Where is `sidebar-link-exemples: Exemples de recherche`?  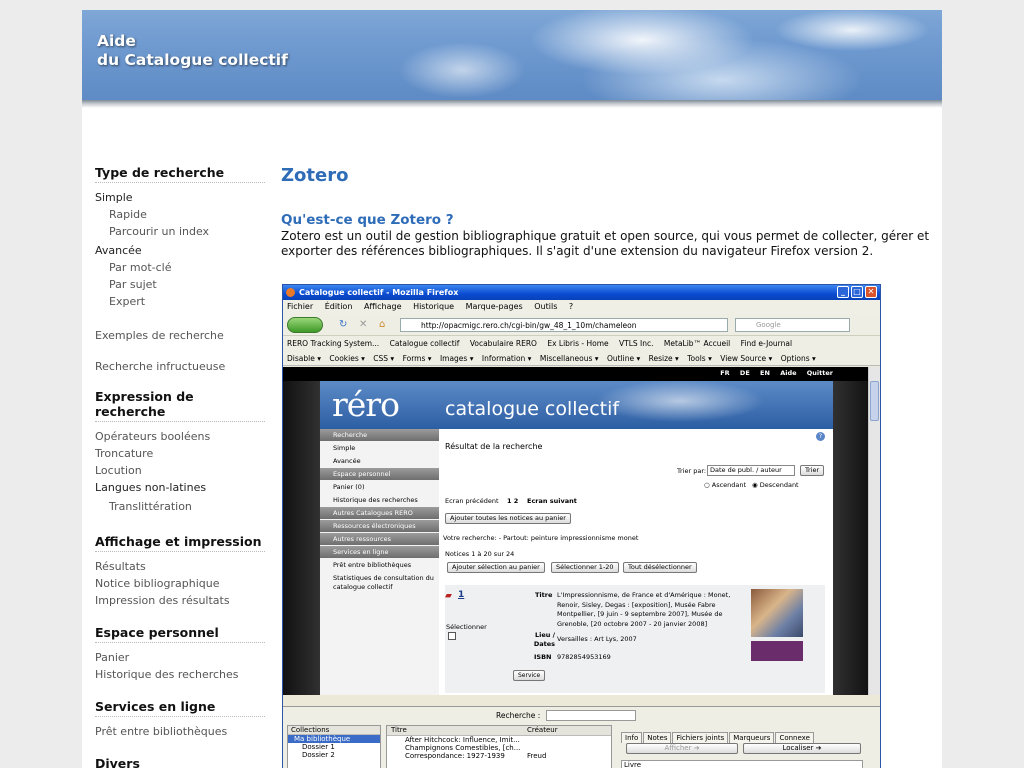 sidebar-link-exemples: Exemples de recherche is located at coordinates (180, 335).